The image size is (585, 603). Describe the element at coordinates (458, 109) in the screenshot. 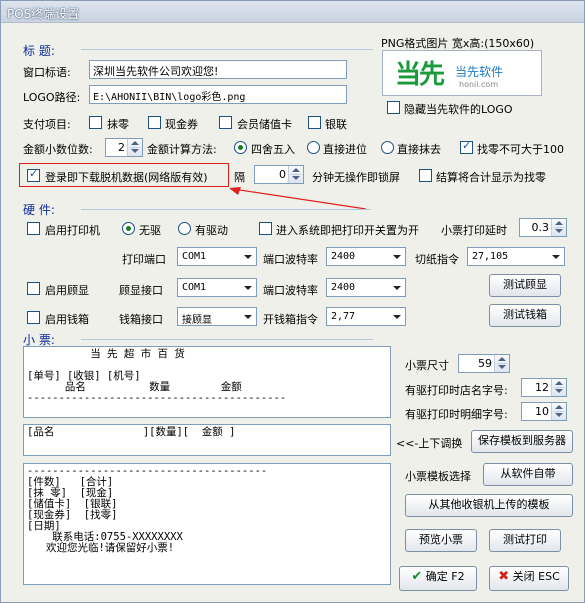

I see `hide-logo-label: 隐藏当先软件的LOGO` at that location.